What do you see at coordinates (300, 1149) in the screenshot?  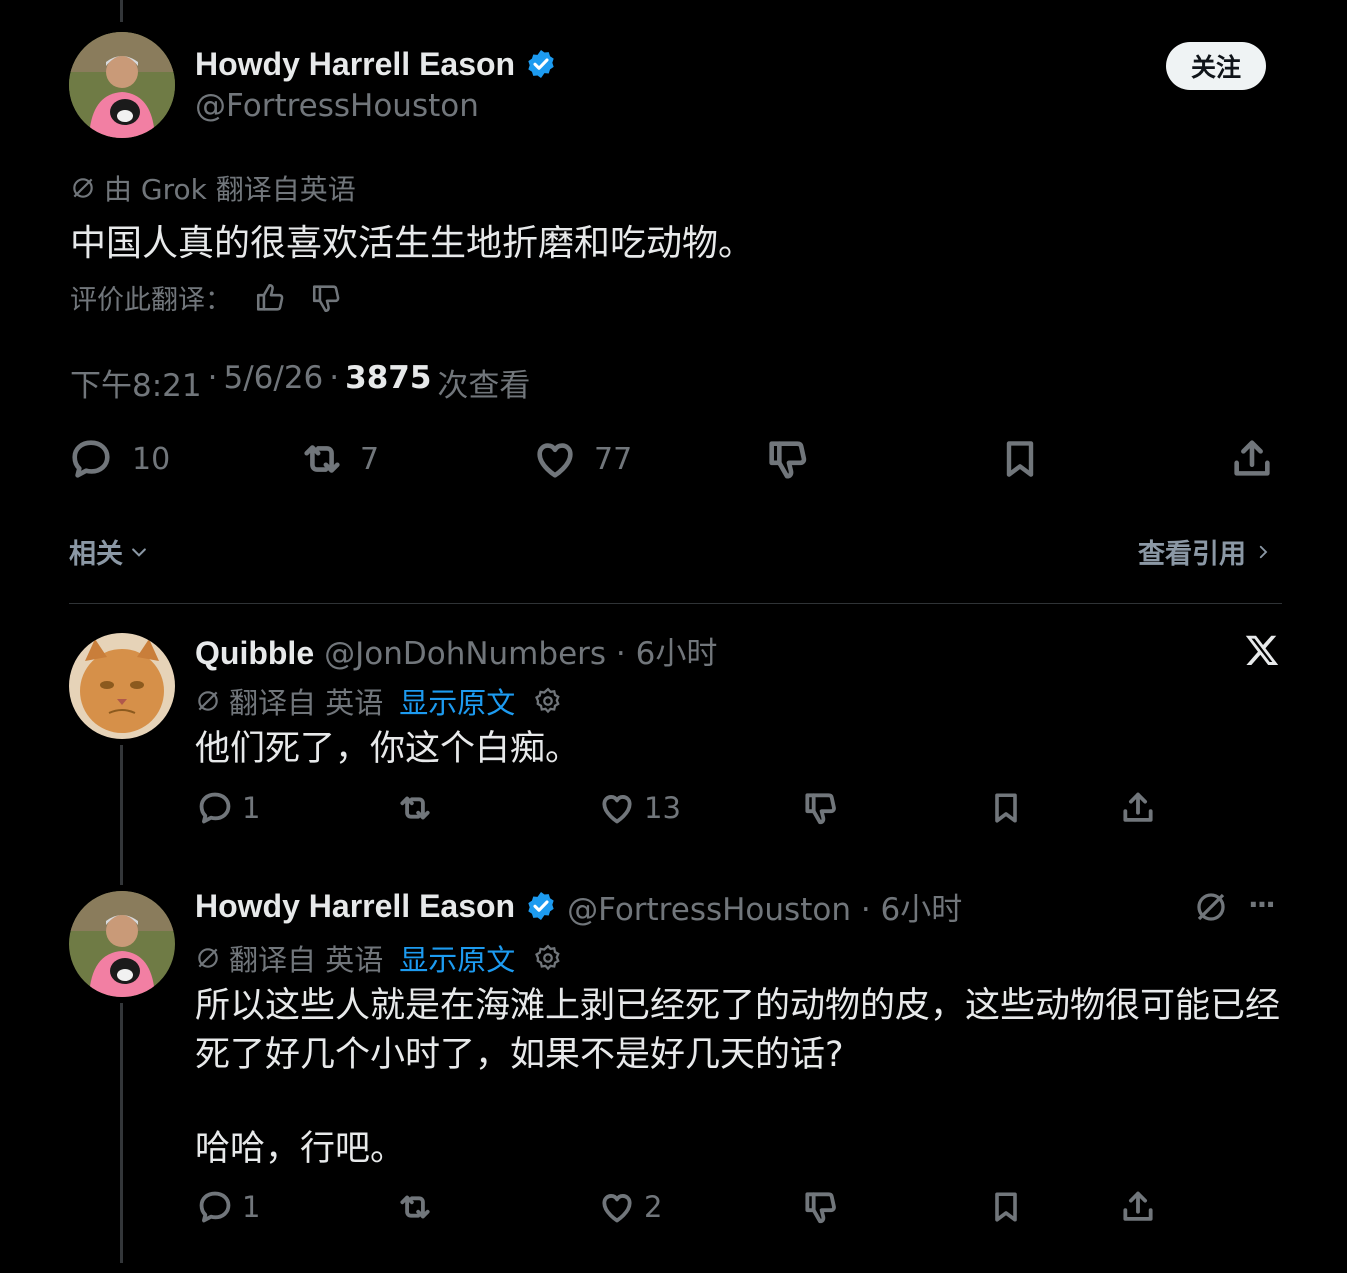 I see `reply2-text-line-3: 哈哈，行吧。` at bounding box center [300, 1149].